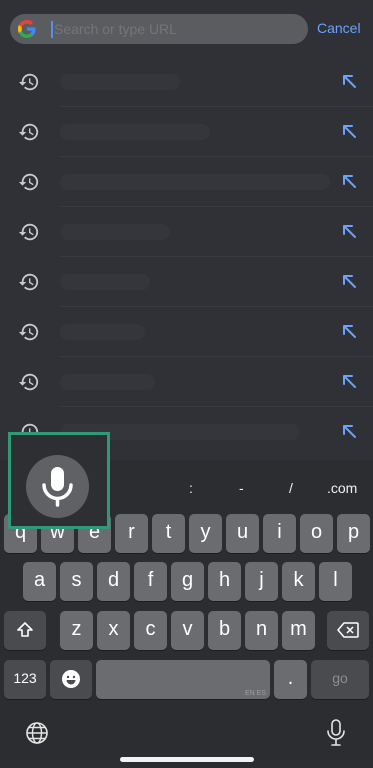 This screenshot has height=768, width=373. I want to click on key-a: a, so click(39, 581).